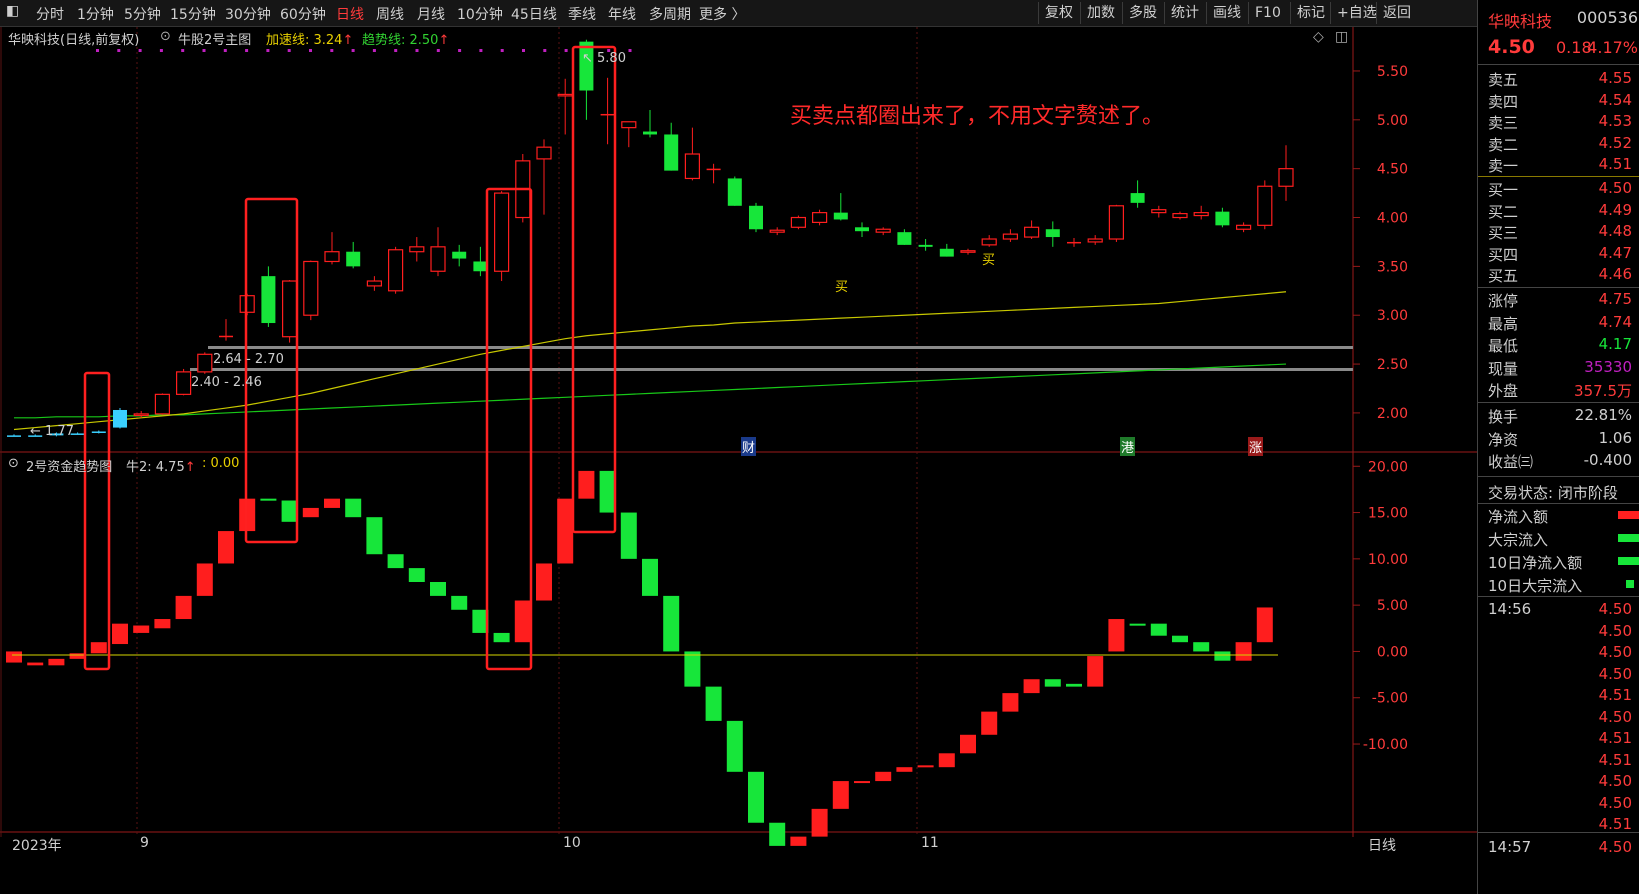  What do you see at coordinates (95, 14) in the screenshot?
I see `period-1min: 1分钟` at bounding box center [95, 14].